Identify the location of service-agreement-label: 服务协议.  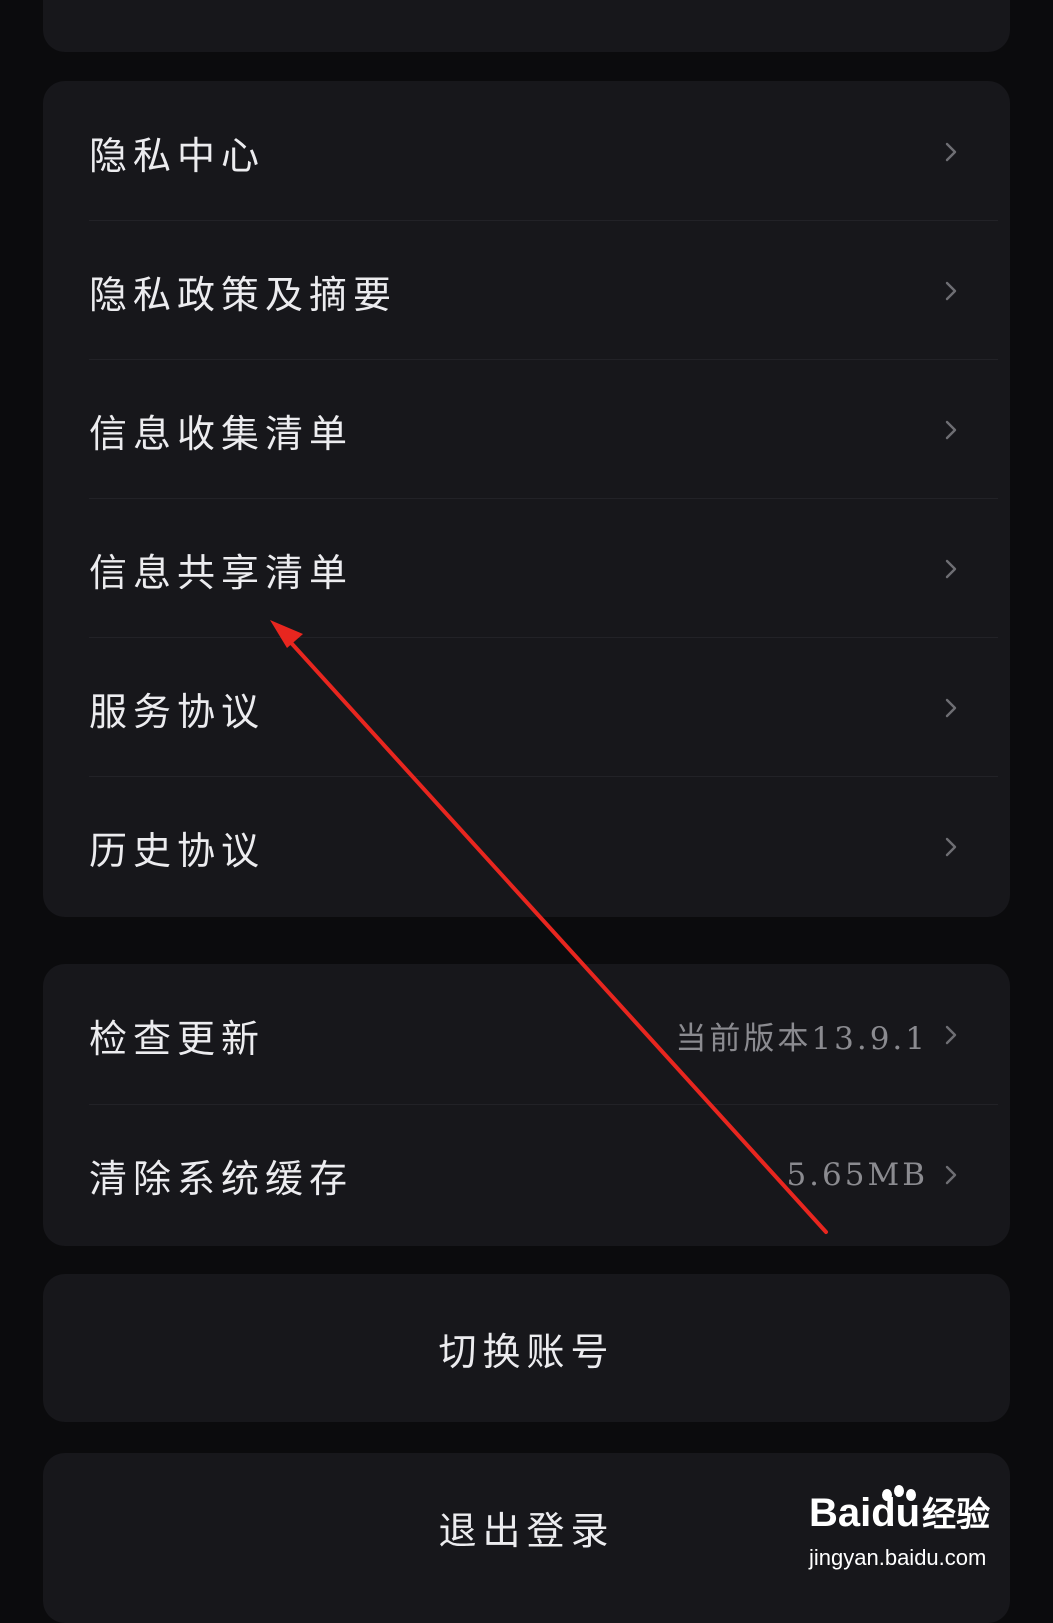
(177, 711).